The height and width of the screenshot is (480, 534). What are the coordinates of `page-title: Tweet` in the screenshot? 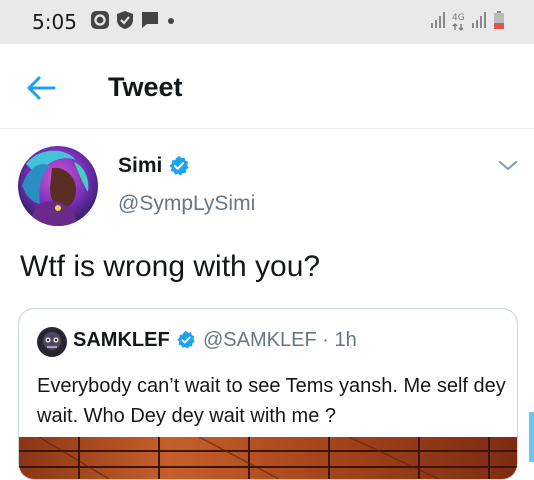 It's located at (145, 87).